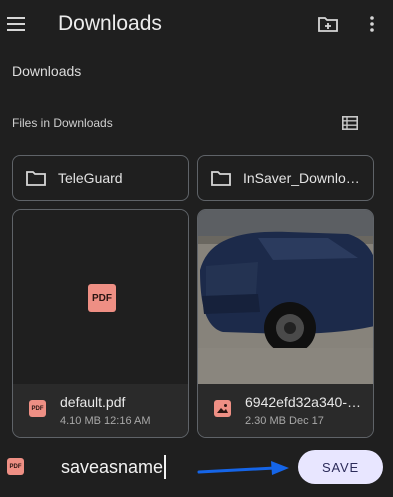 The image size is (393, 497). I want to click on folder-card-insaver: InSaver_Downloads, so click(285, 178).